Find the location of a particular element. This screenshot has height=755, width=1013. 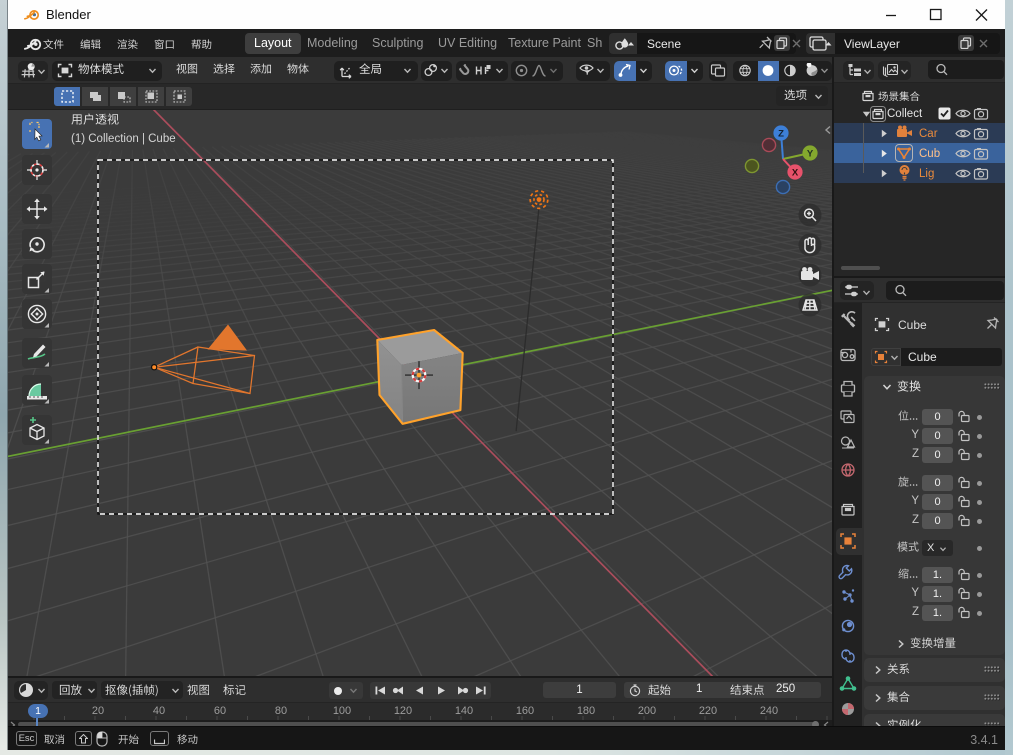

svg-text: X is located at coordinates (795, 173).